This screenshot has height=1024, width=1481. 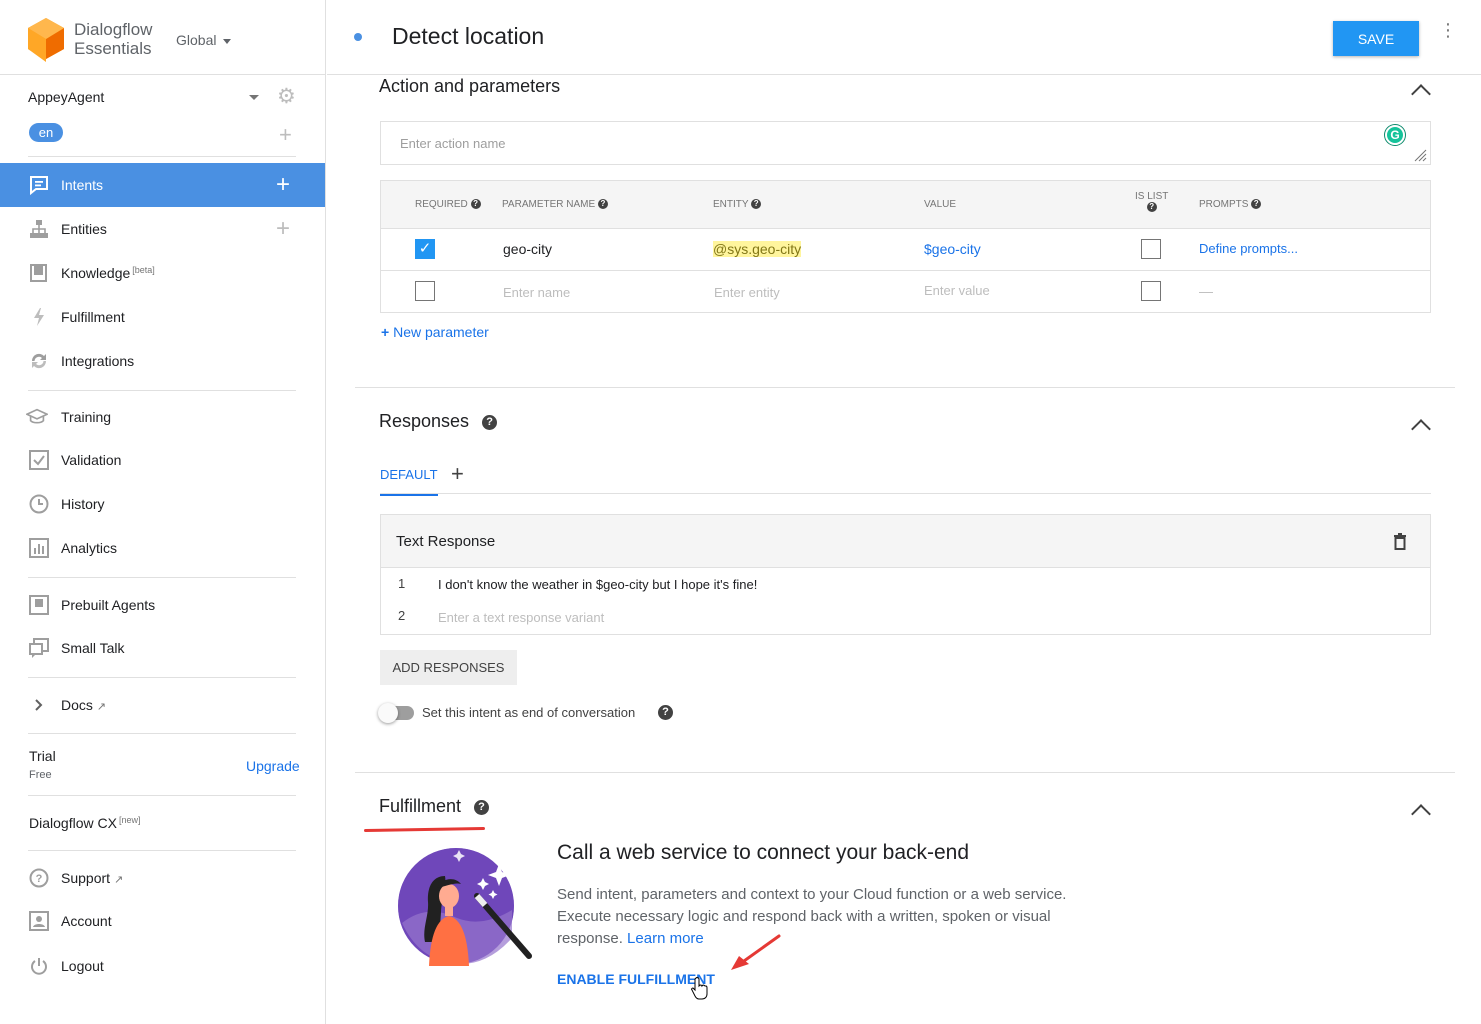 I want to click on annotation-underline, so click(x=424, y=829).